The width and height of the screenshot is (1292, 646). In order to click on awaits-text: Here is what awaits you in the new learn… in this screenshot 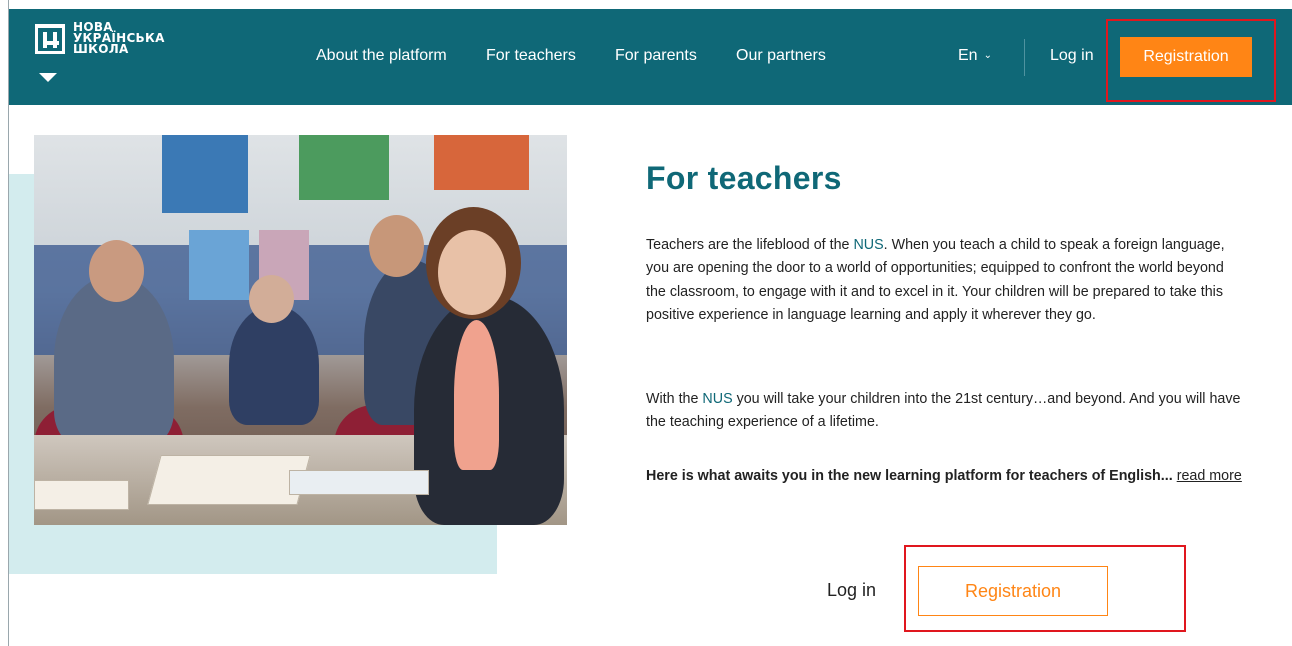, I will do `click(911, 476)`.